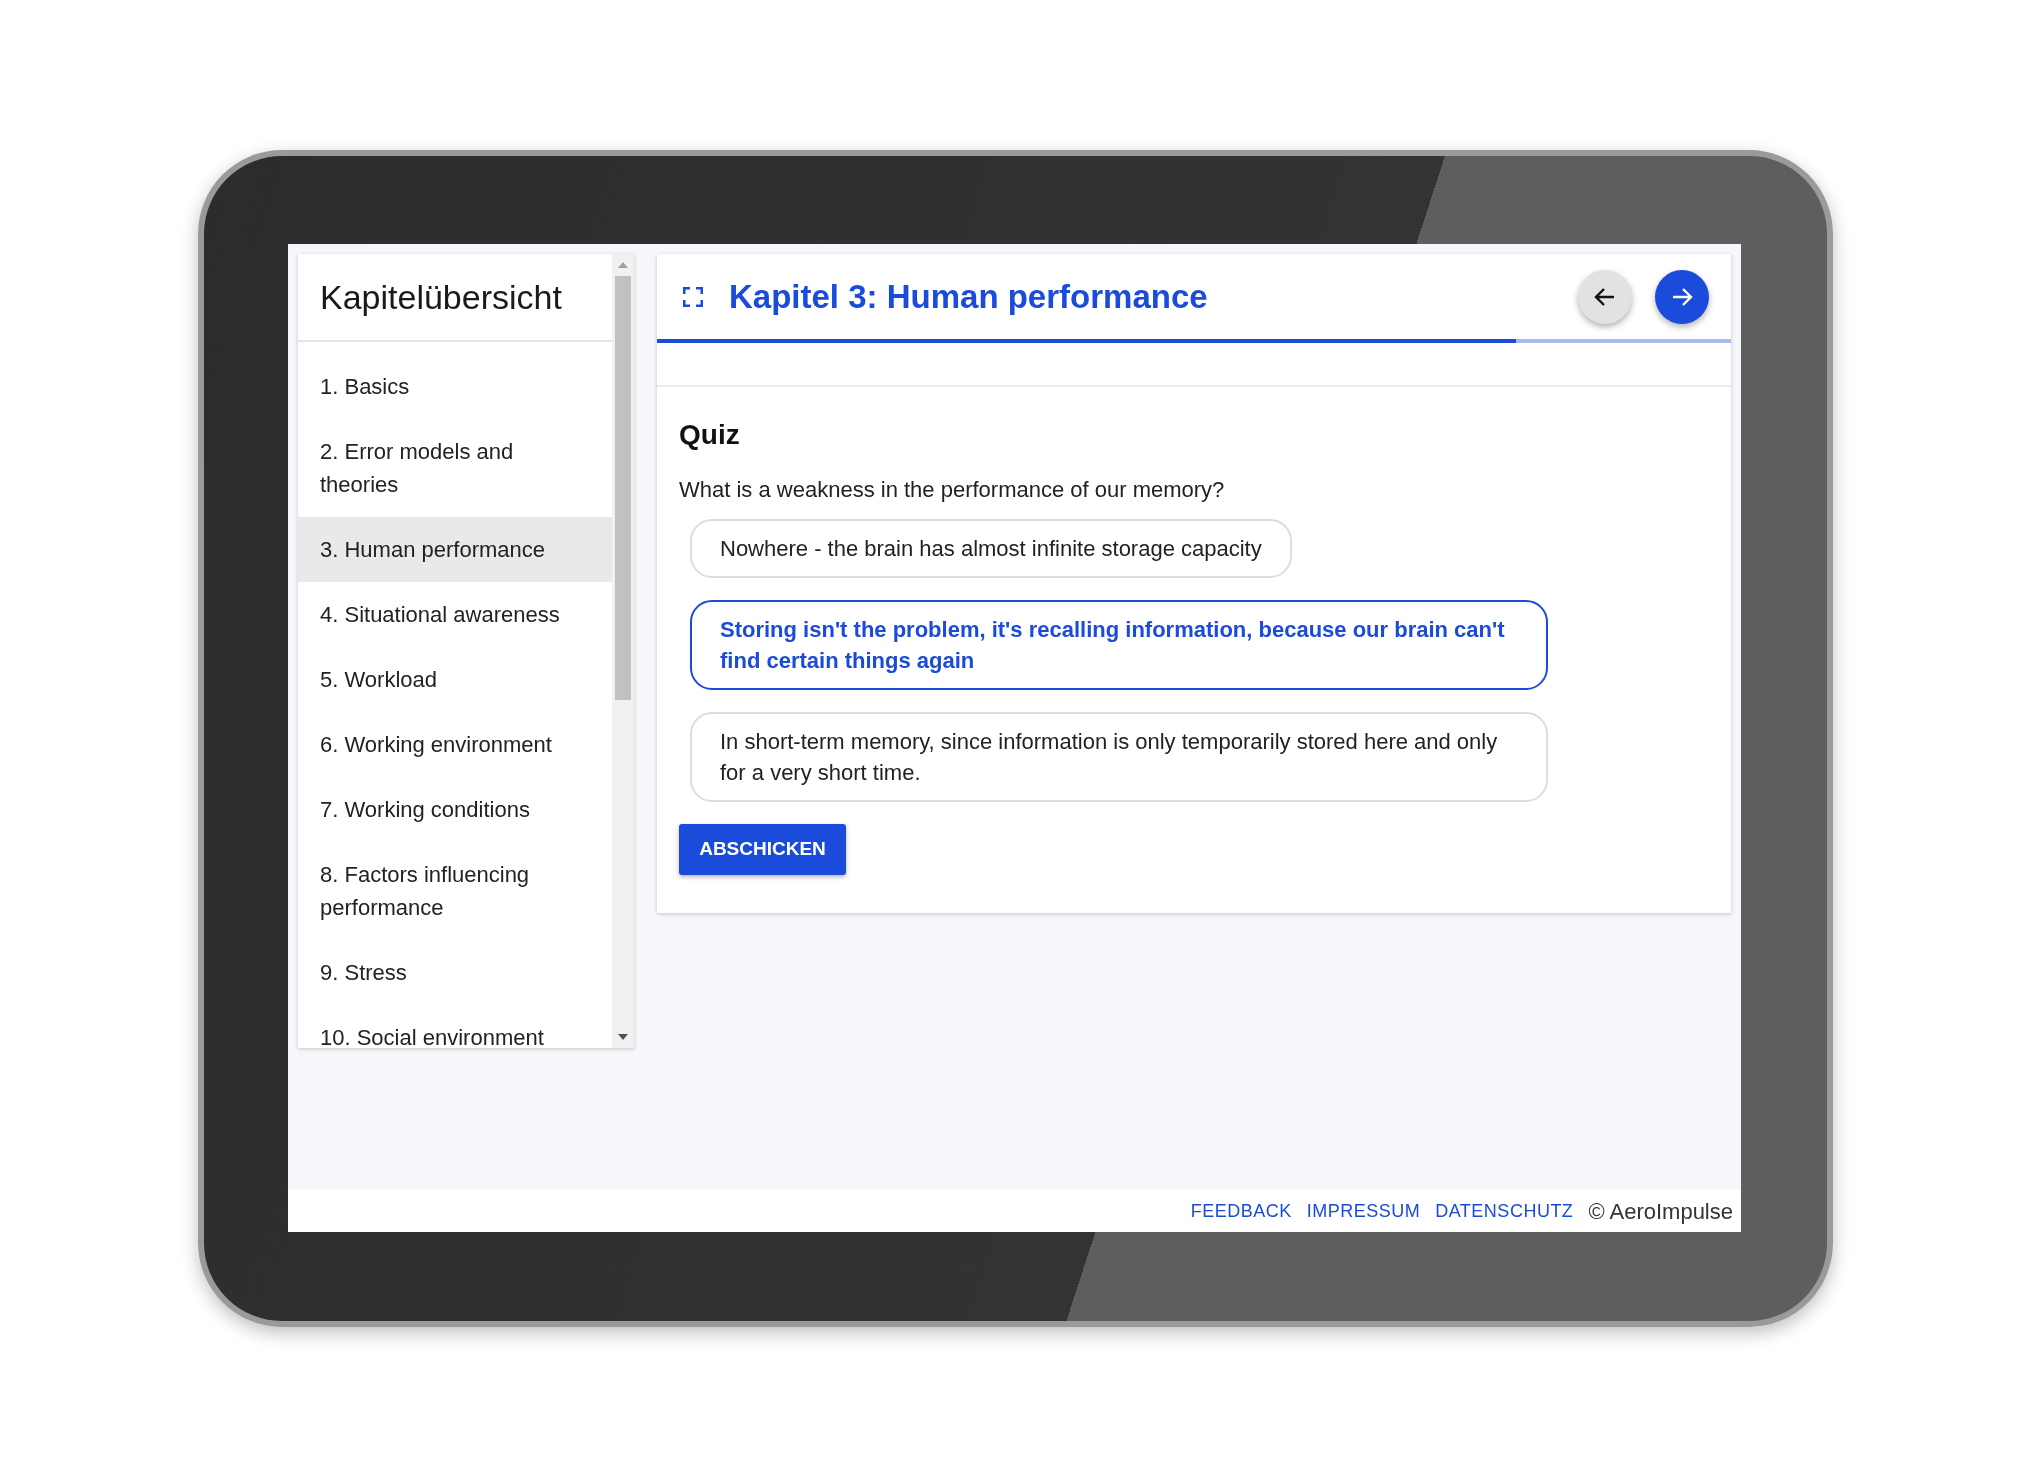 Image resolution: width=2031 pixels, height=1477 pixels. I want to click on footer-link: FEEDBACK, so click(1241, 1211).